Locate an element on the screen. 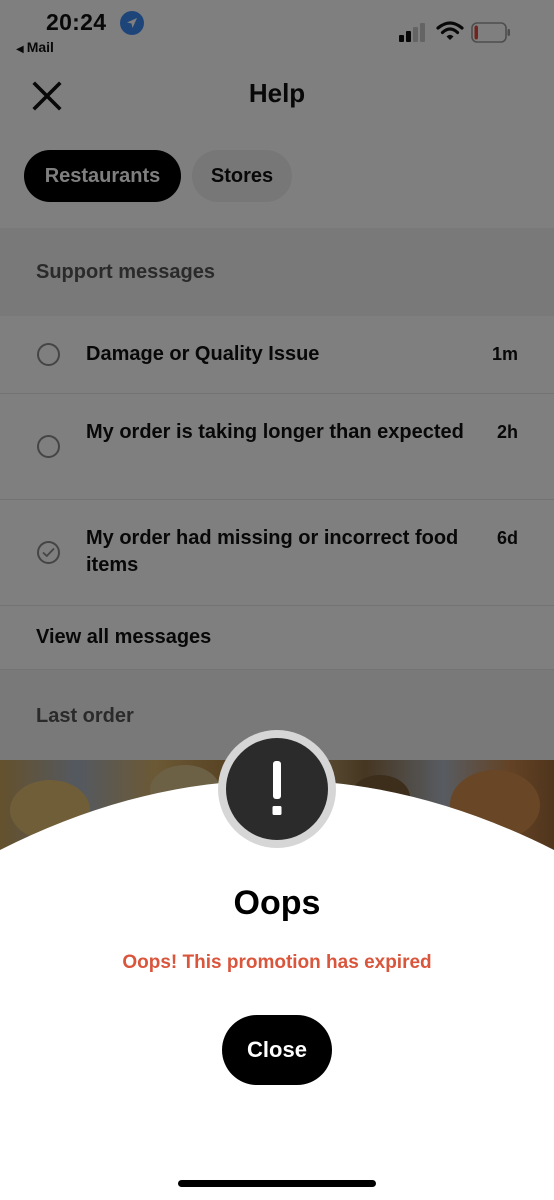 Image resolution: width=554 pixels, height=1200 pixels. dialog-message: Oops! This promotion has expired is located at coordinates (277, 962).